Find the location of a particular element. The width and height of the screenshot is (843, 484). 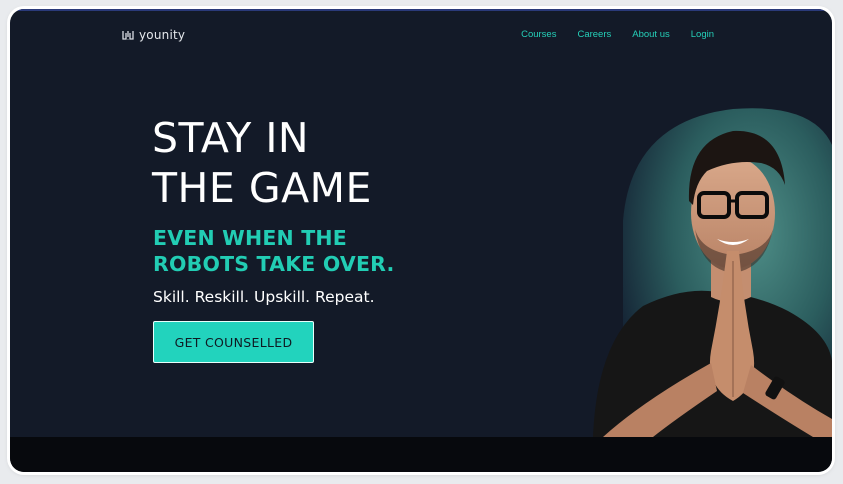

hero-tagline: Skill. Reskill. Upskill. Repeat. is located at coordinates (264, 297).